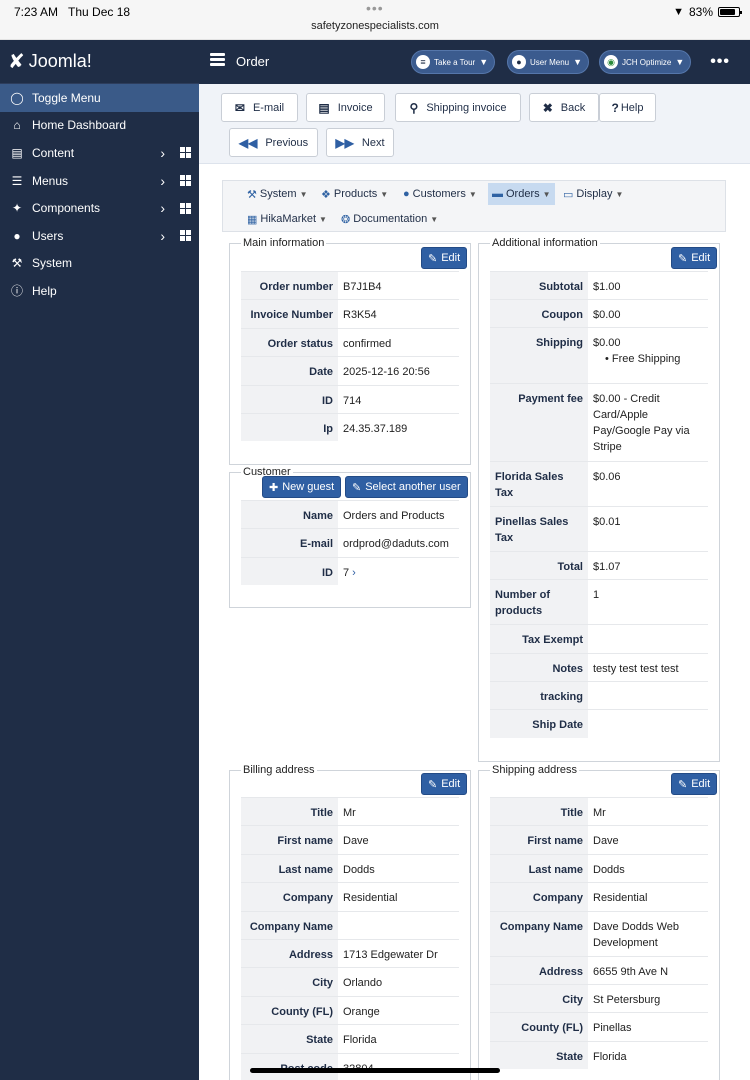 The height and width of the screenshot is (1080, 750). I want to click on more-options-icon: •••, so click(720, 62).